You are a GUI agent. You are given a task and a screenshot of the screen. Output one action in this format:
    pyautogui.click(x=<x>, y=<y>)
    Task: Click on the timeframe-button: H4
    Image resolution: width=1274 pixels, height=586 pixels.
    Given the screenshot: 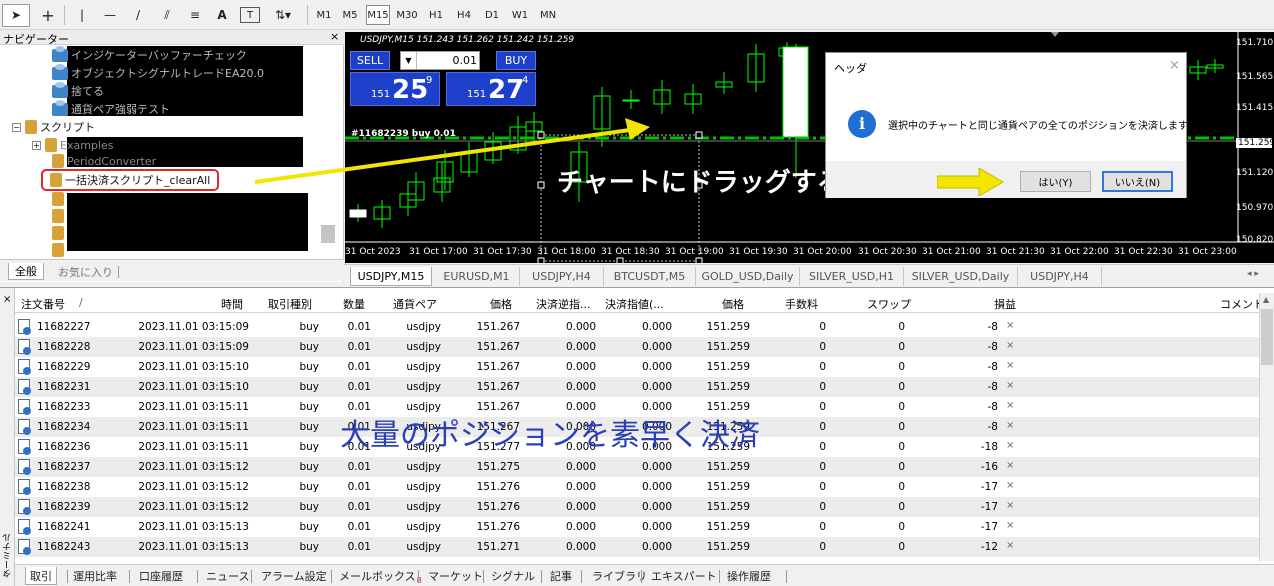 What is the action you would take?
    pyautogui.click(x=464, y=15)
    